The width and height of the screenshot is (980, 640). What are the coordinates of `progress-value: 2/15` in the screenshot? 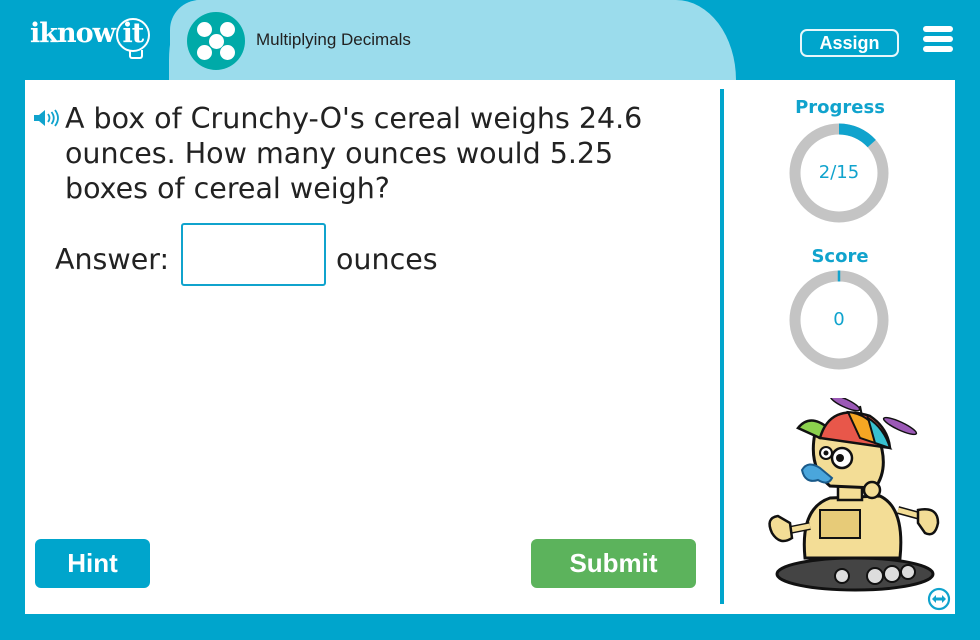 It's located at (839, 172).